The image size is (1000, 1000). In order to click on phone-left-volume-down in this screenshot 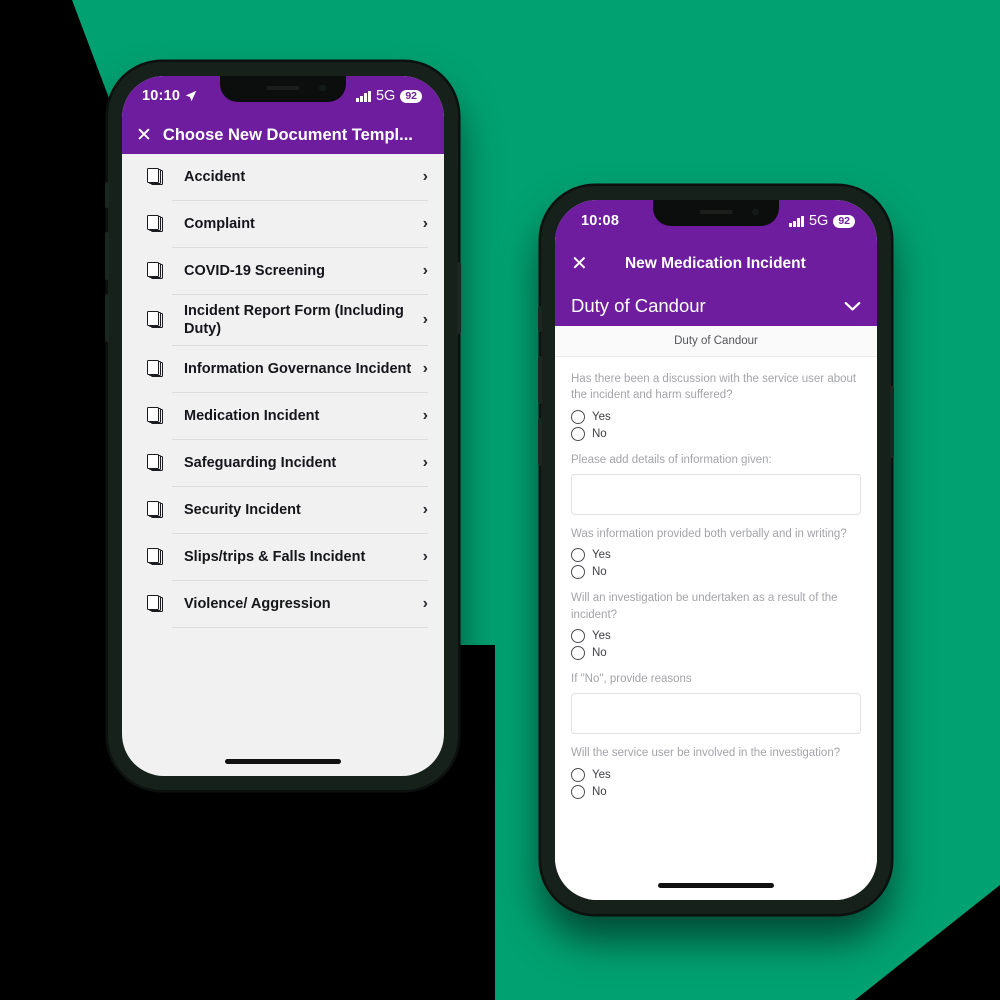, I will do `click(107, 318)`.